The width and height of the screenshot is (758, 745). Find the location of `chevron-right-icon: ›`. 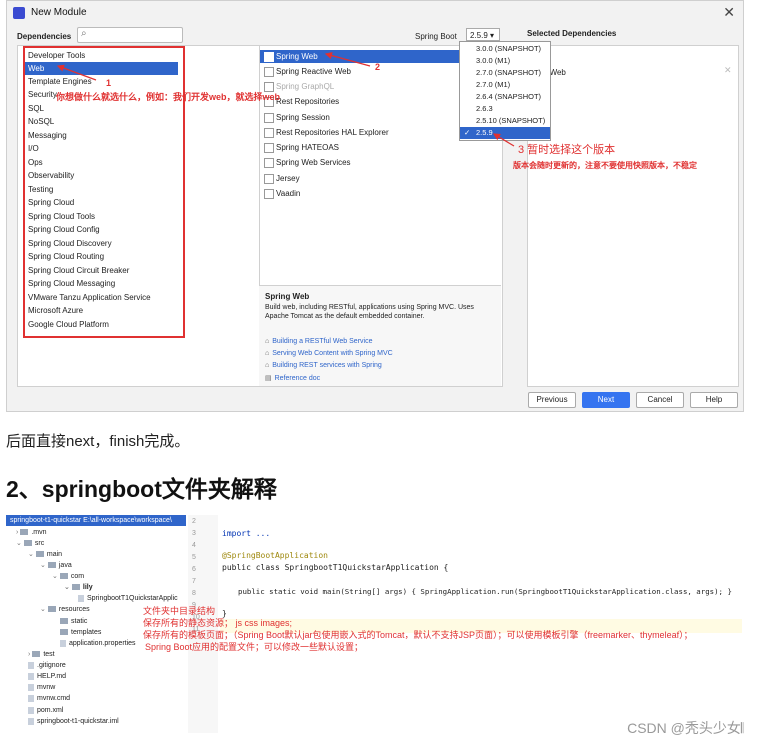

chevron-right-icon: › is located at coordinates (17, 532).